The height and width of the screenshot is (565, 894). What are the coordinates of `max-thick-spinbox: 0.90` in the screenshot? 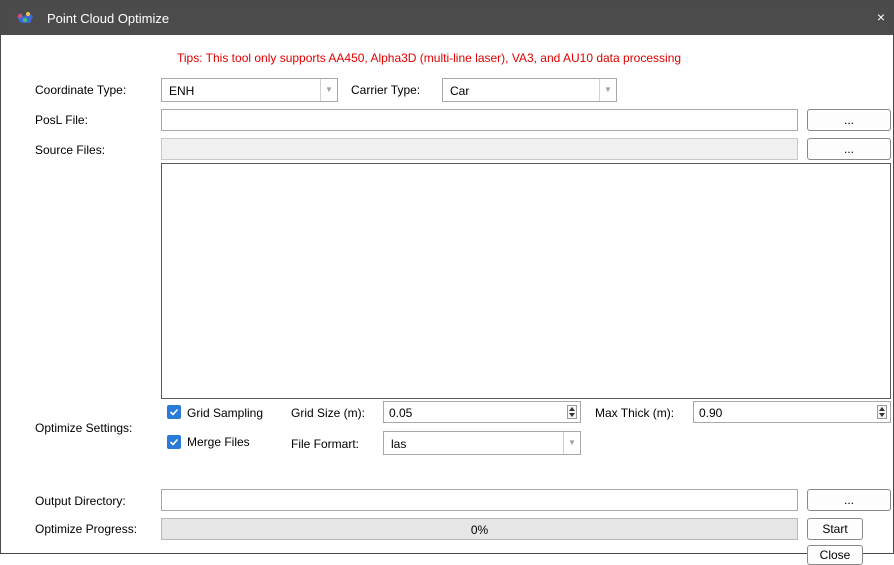 It's located at (792, 412).